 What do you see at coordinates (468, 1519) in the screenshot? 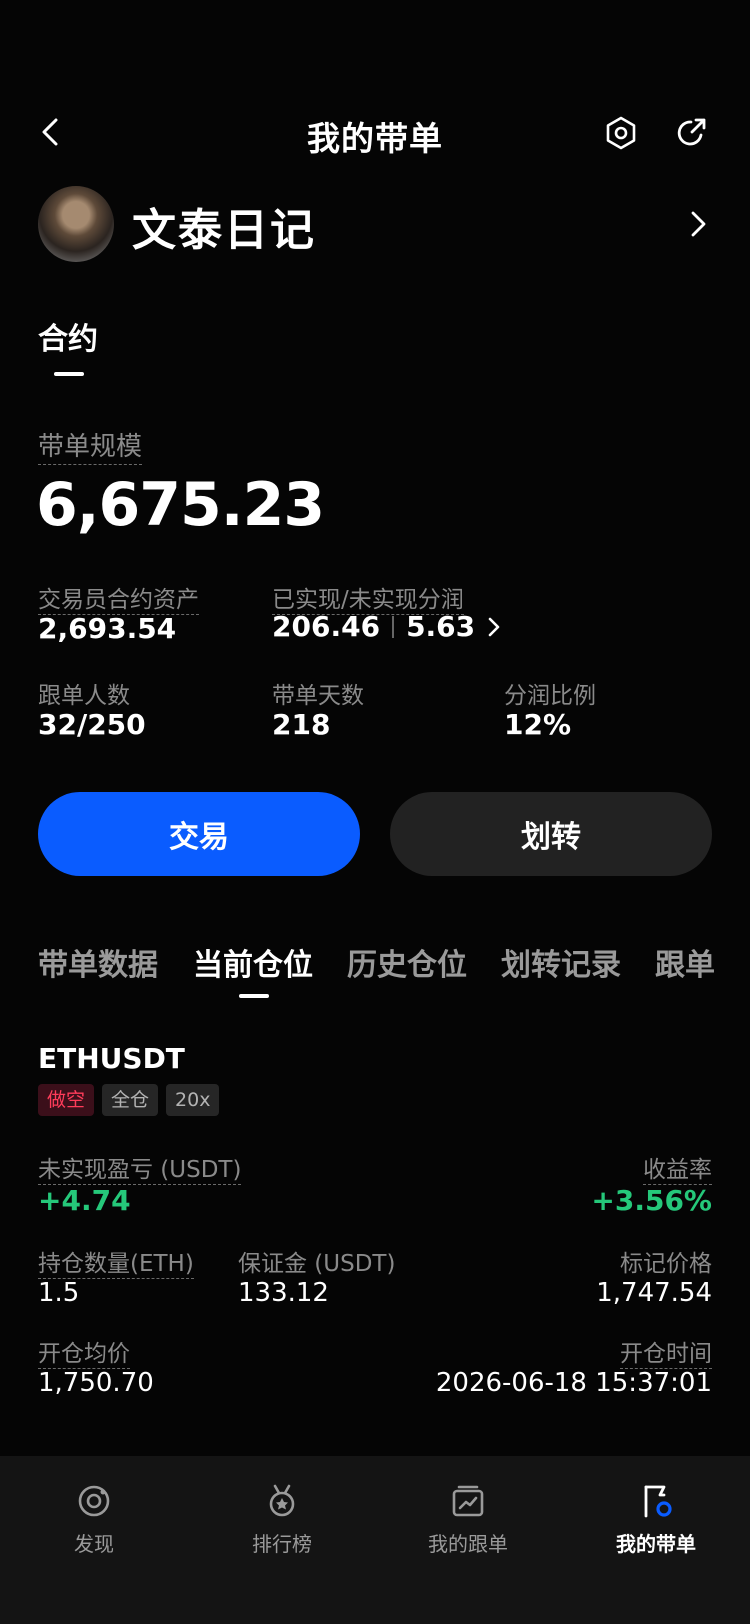
I see `nav-my-copy: 我的跟单` at bounding box center [468, 1519].